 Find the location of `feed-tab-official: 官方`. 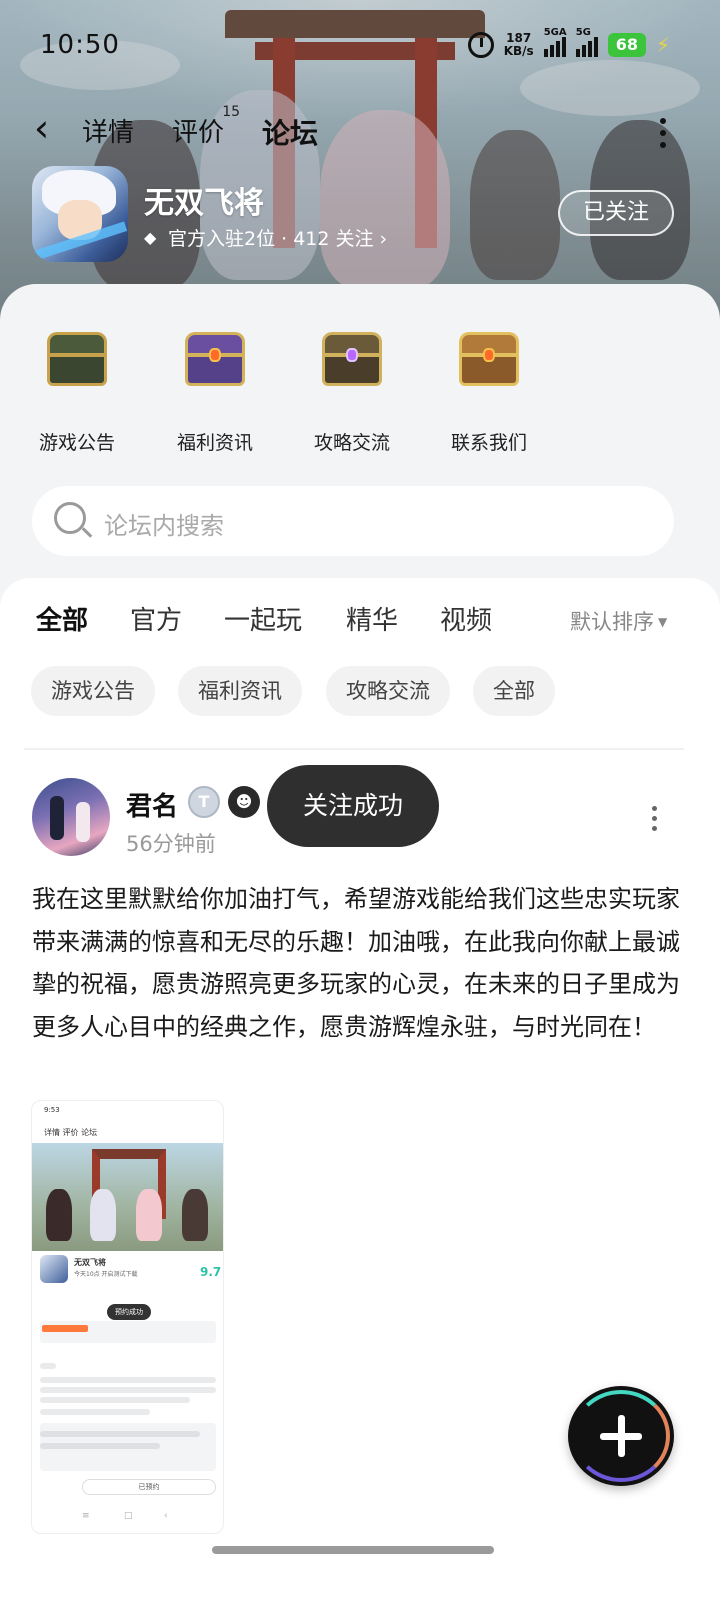

feed-tab-official: 官方 is located at coordinates (156, 618).